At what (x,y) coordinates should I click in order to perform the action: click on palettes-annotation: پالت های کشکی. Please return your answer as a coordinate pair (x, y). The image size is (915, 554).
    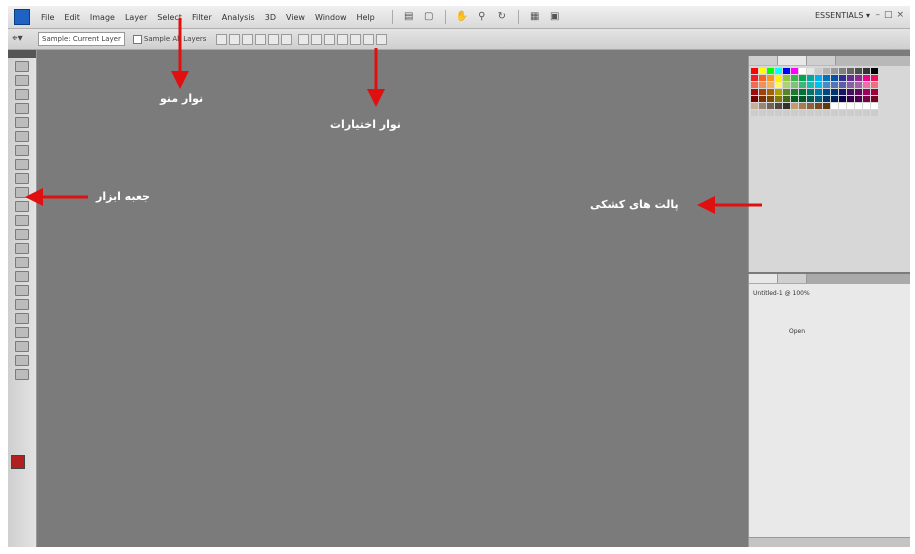
    Looking at the image, I should click on (634, 204).